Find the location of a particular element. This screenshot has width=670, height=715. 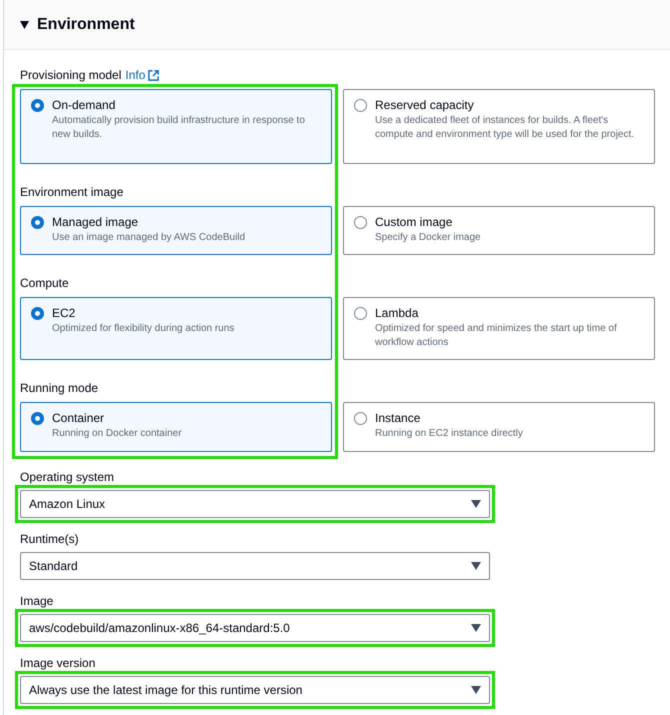

group-label: Provisioning model is located at coordinates (71, 75).